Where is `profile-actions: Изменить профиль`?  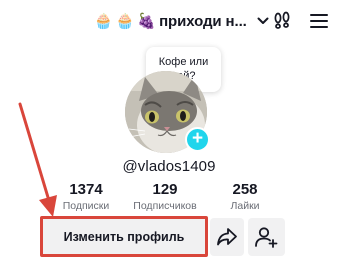 profile-actions: Изменить профиль is located at coordinates (169, 237).